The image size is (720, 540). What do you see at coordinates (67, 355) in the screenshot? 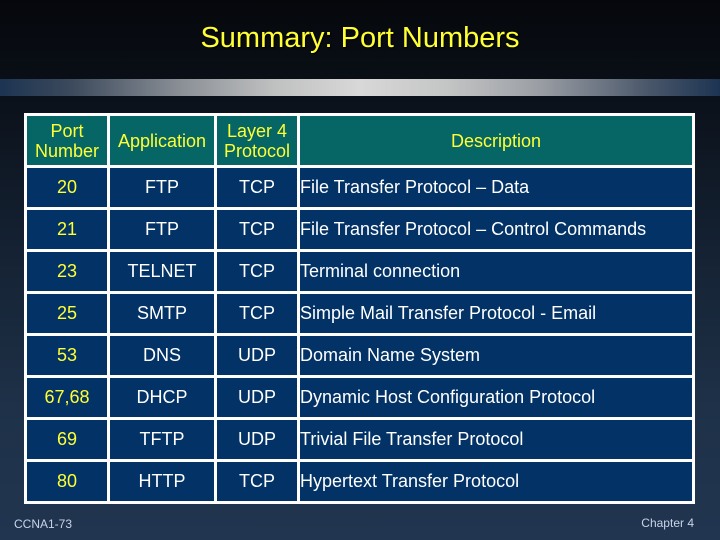
I see `port-cell: 53` at bounding box center [67, 355].